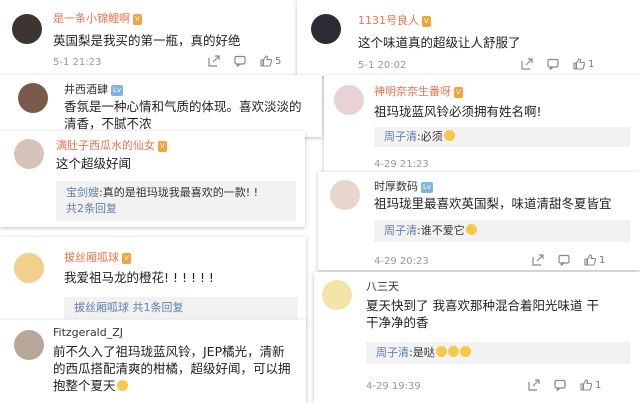 This screenshot has height=403, width=640. Describe the element at coordinates (502, 137) in the screenshot. I see `reply-box: 周子清:必须` at that location.